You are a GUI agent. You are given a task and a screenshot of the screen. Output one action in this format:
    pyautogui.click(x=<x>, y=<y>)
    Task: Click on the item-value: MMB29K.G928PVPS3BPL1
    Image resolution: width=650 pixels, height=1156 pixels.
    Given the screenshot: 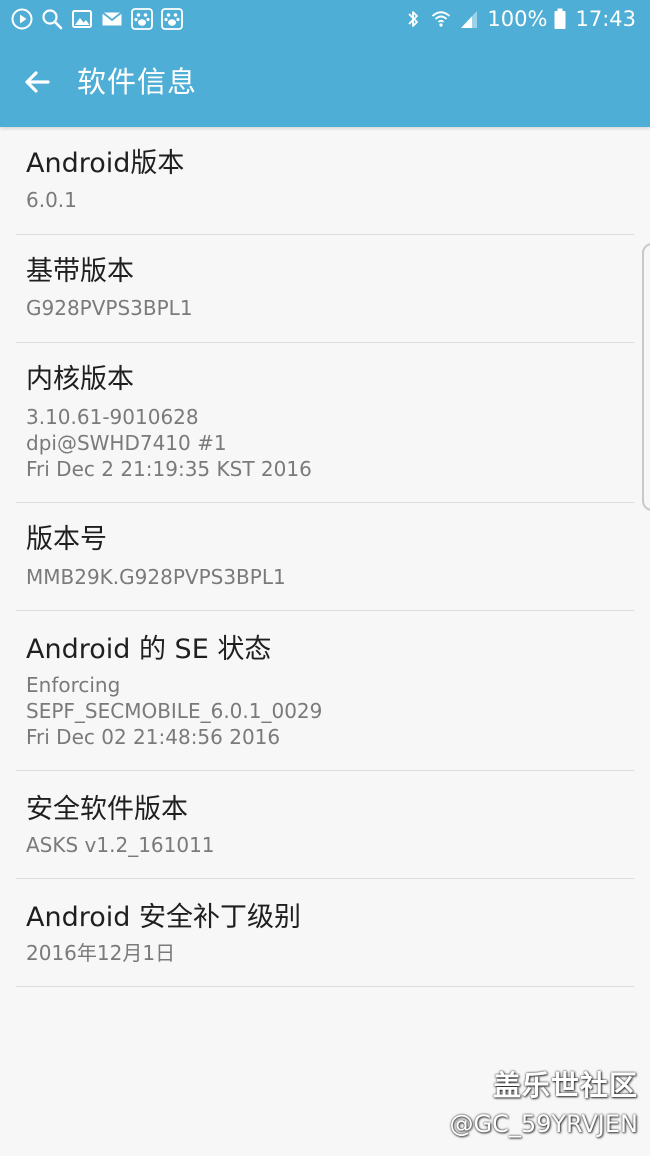 What is the action you would take?
    pyautogui.click(x=156, y=577)
    